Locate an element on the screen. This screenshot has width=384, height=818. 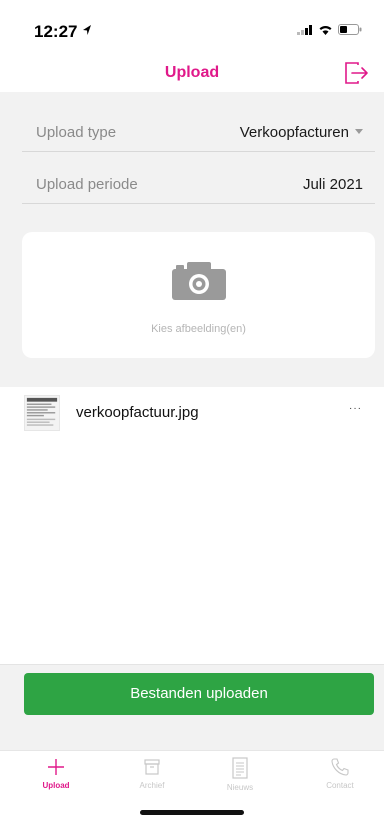
upload-type-select: Verkoopfacturen is located at coordinates (301, 132).